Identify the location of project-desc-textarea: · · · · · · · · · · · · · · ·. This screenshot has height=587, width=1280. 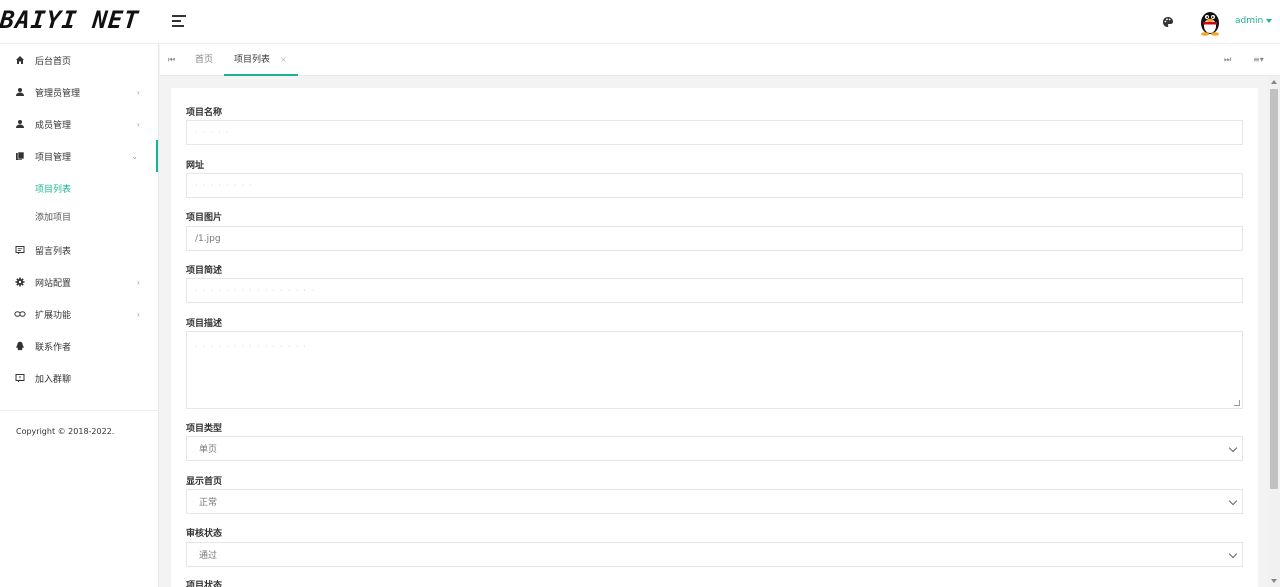
(714, 370).